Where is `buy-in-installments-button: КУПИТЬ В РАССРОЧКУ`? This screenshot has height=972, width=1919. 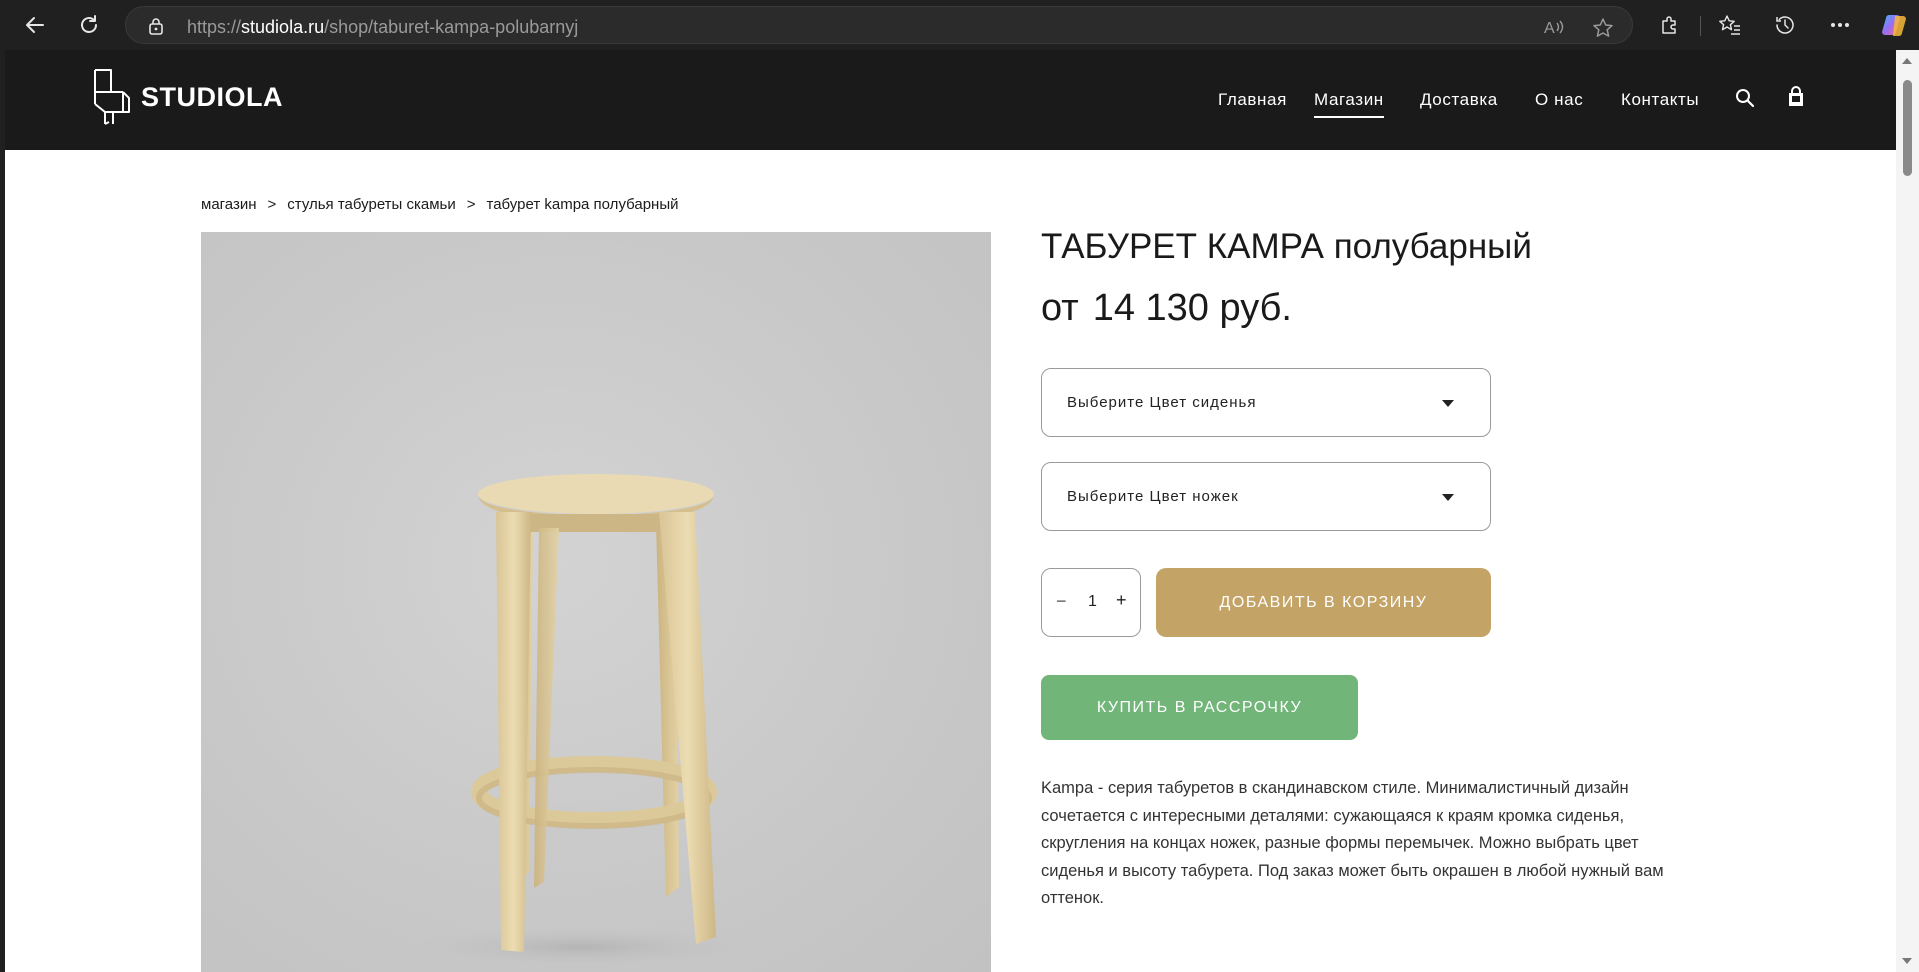
buy-in-installments-button: КУПИТЬ В РАССРОЧКУ is located at coordinates (1199, 707).